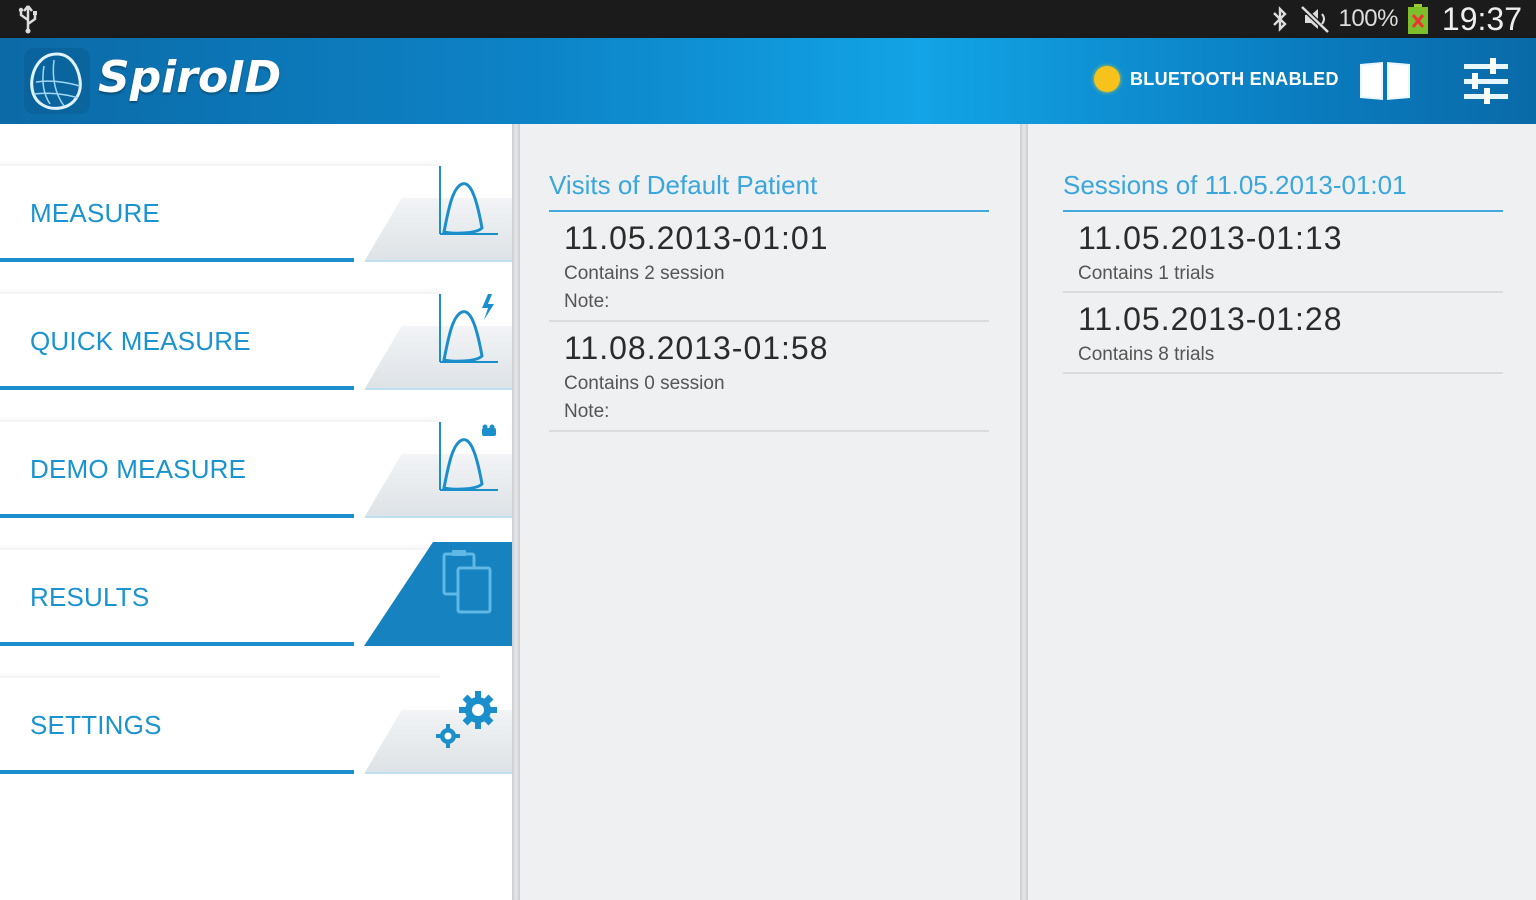 The width and height of the screenshot is (1536, 900). Describe the element at coordinates (467, 582) in the screenshot. I see `copy-documents-icon` at that location.